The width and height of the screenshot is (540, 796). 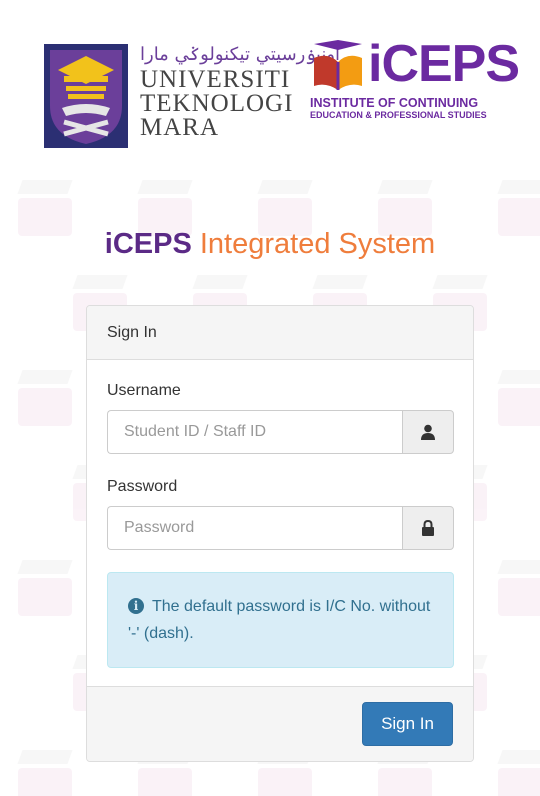 I want to click on username-input-group, so click(x=280, y=432).